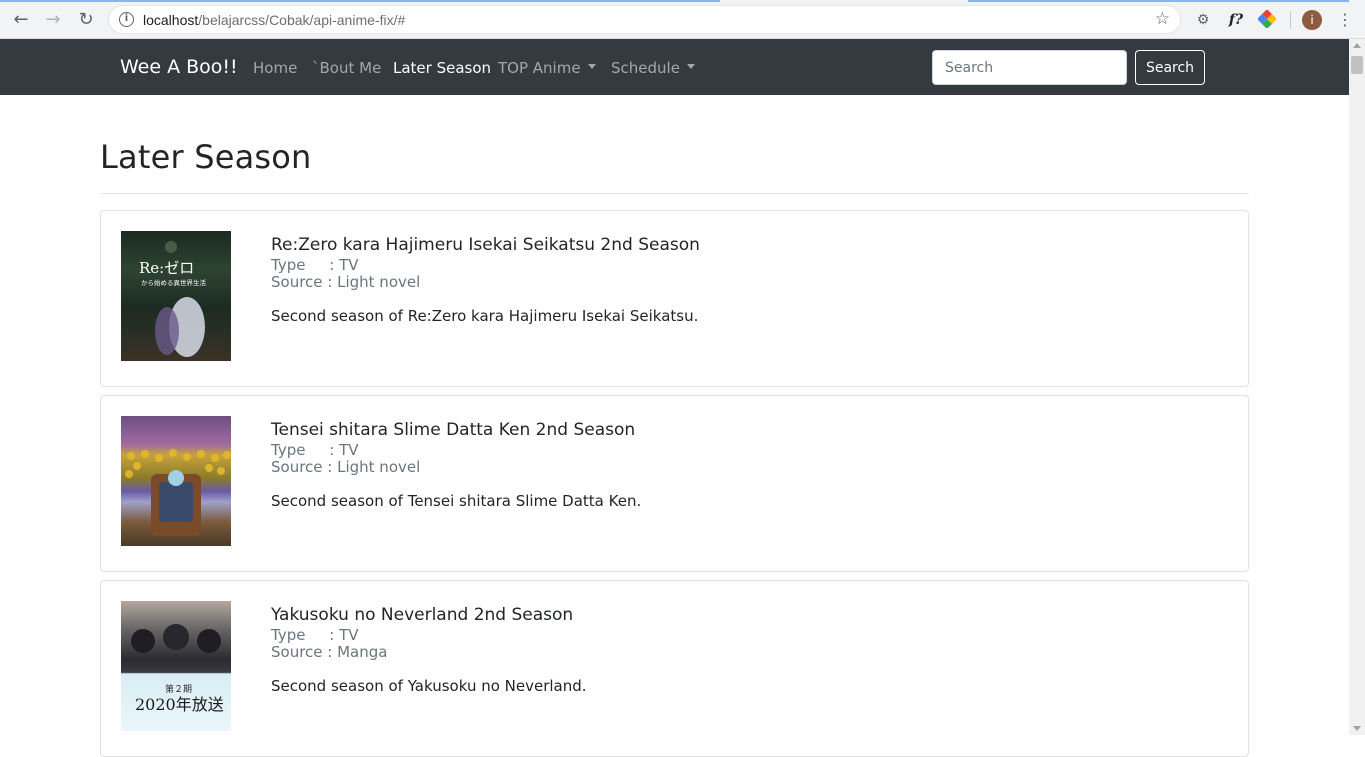 The width and height of the screenshot is (1365, 757). Describe the element at coordinates (1357, 728) in the screenshot. I see `scroll-down-arrow-icon` at that location.